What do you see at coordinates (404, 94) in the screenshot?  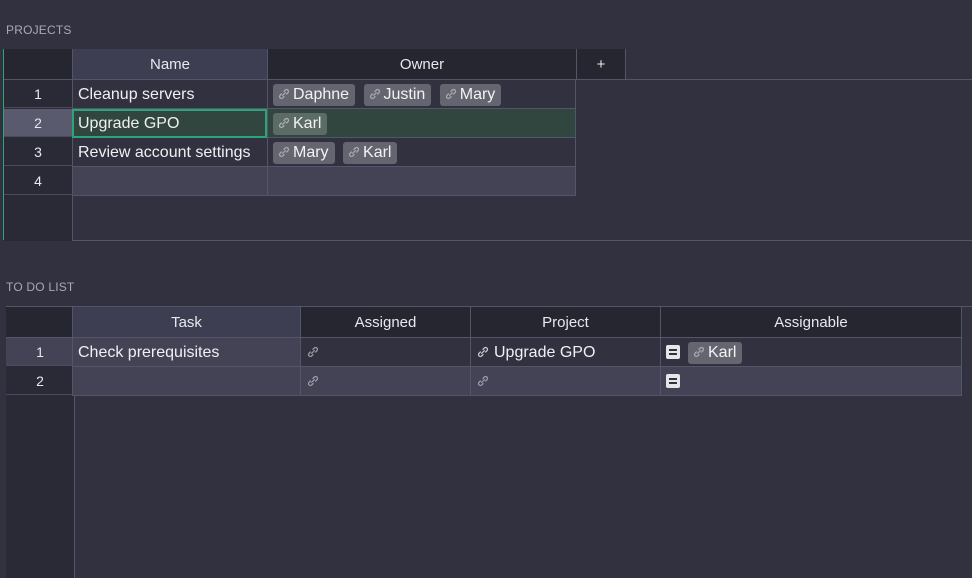 I see `chip-label: Justin` at bounding box center [404, 94].